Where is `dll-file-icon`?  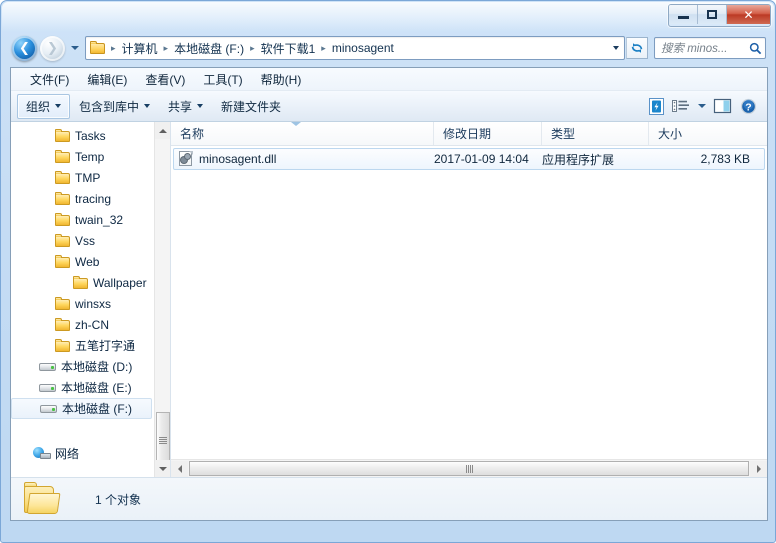 dll-file-icon is located at coordinates (186, 159).